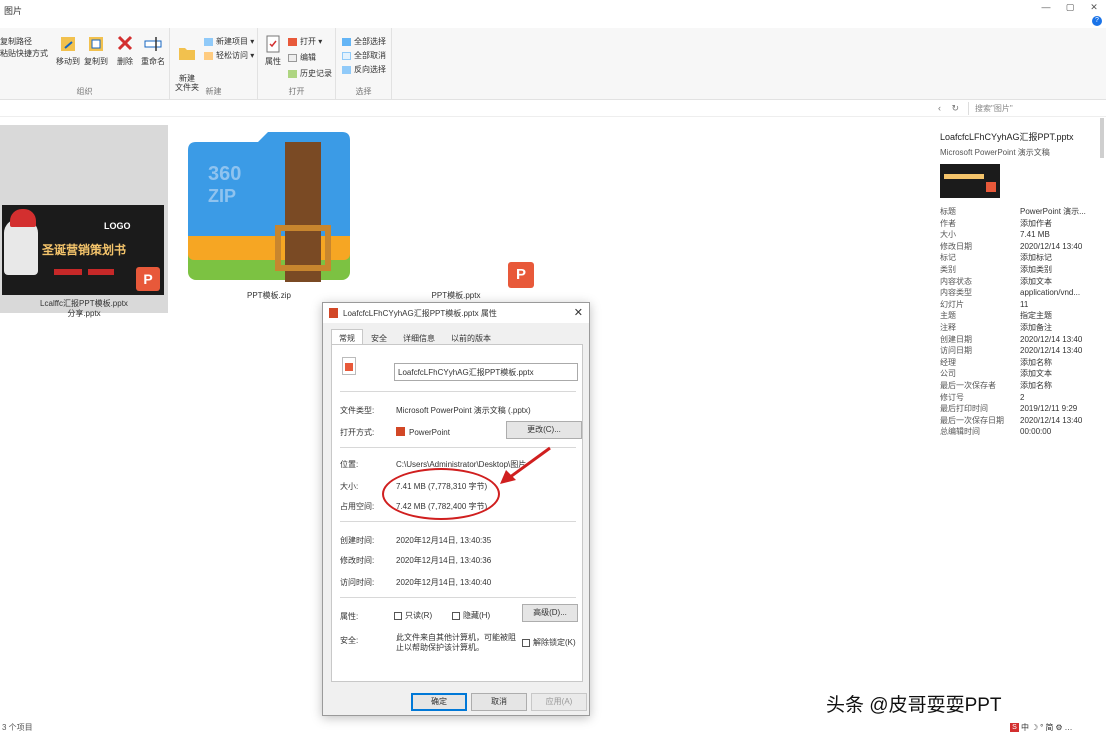 The height and width of the screenshot is (736, 1106). I want to click on invert-selection-button: 反向选择, so click(364, 69).